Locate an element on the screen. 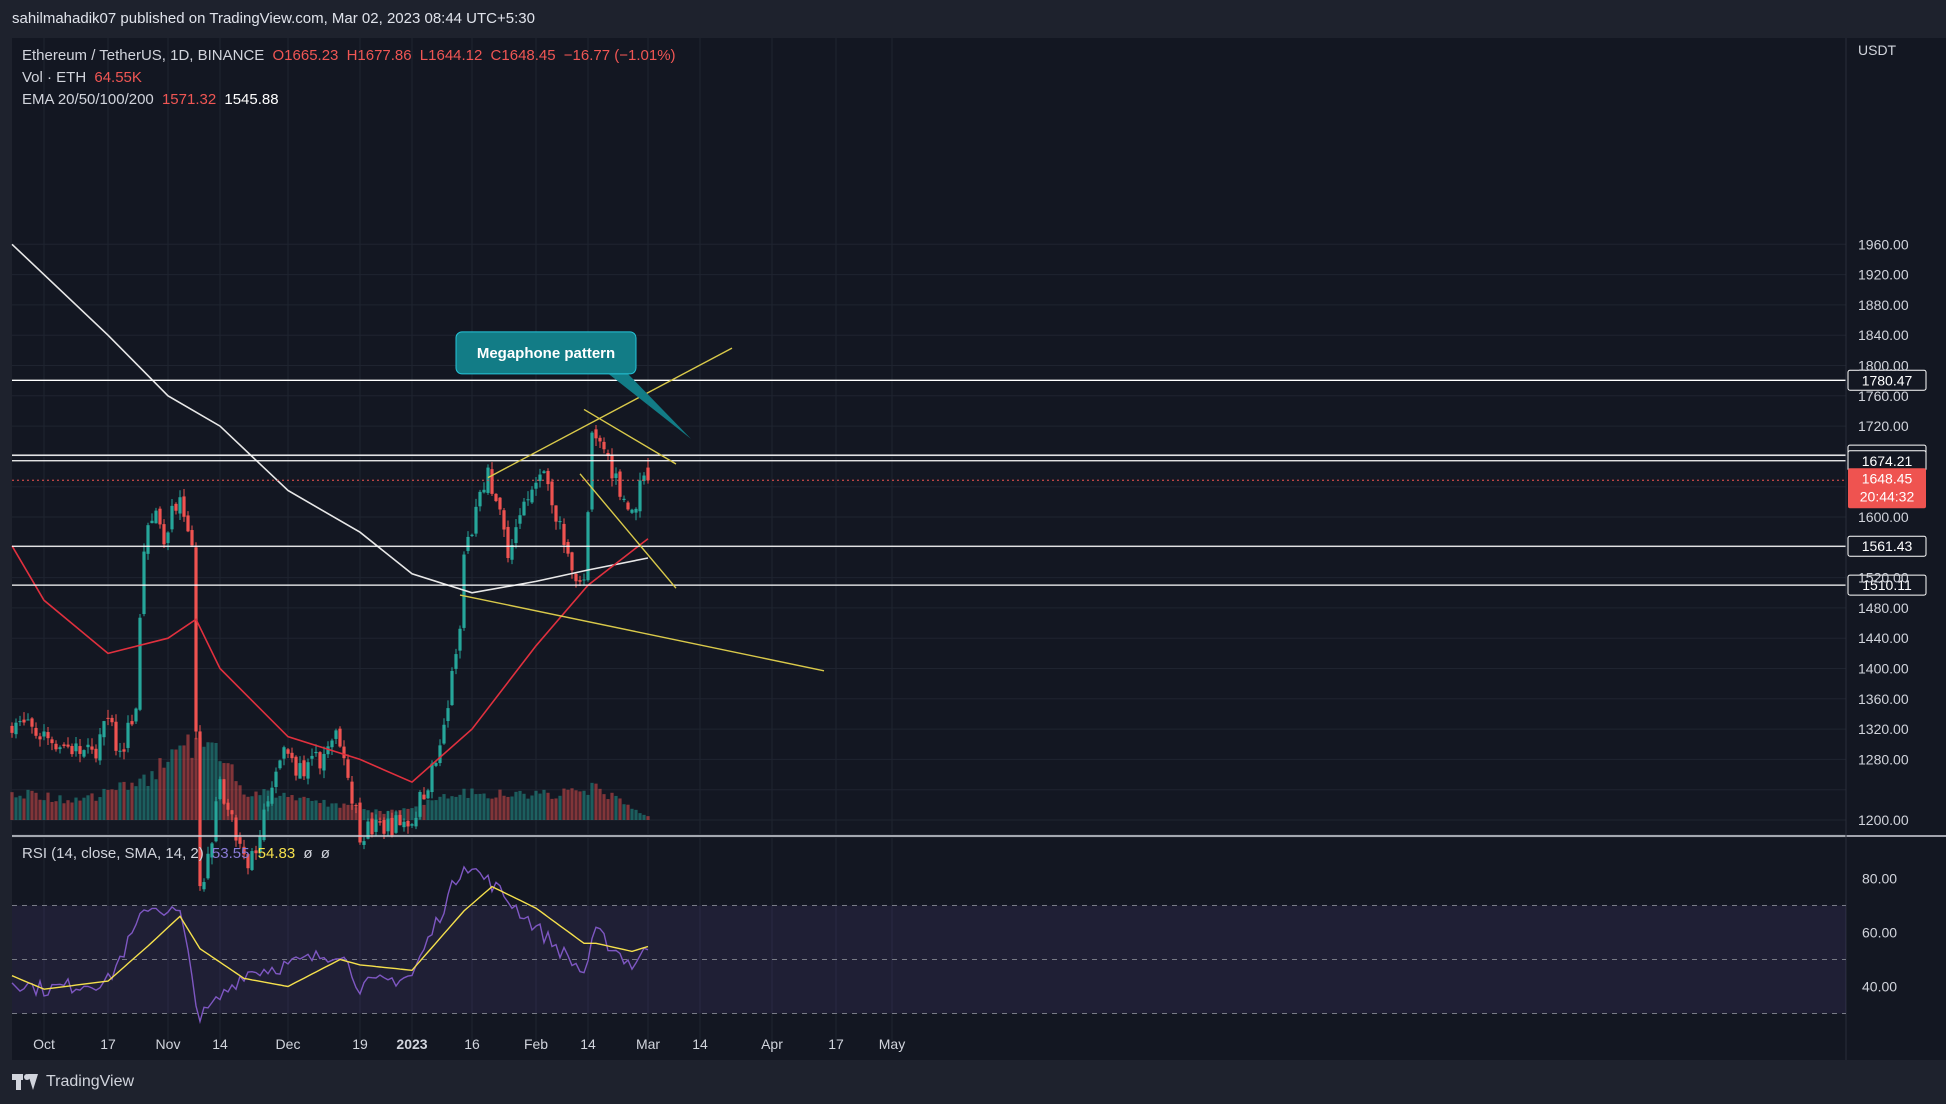 This screenshot has width=1946, height=1104. volume-value: 64.55K is located at coordinates (118, 77).